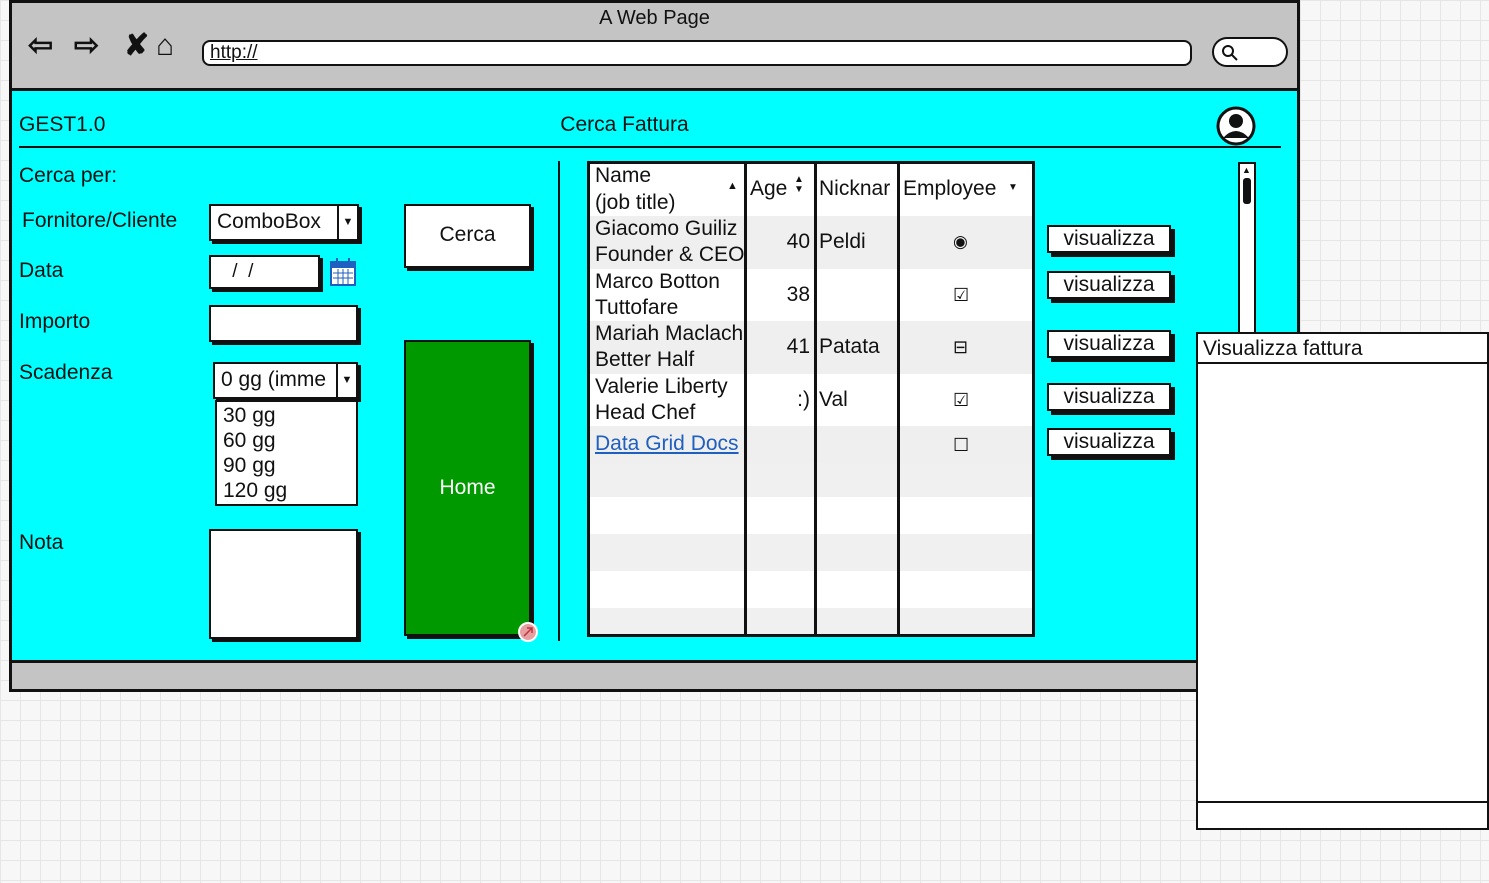 This screenshot has height=883, width=1489. Describe the element at coordinates (86, 46) in the screenshot. I see `forward-arrow-icon: ⇨` at that location.